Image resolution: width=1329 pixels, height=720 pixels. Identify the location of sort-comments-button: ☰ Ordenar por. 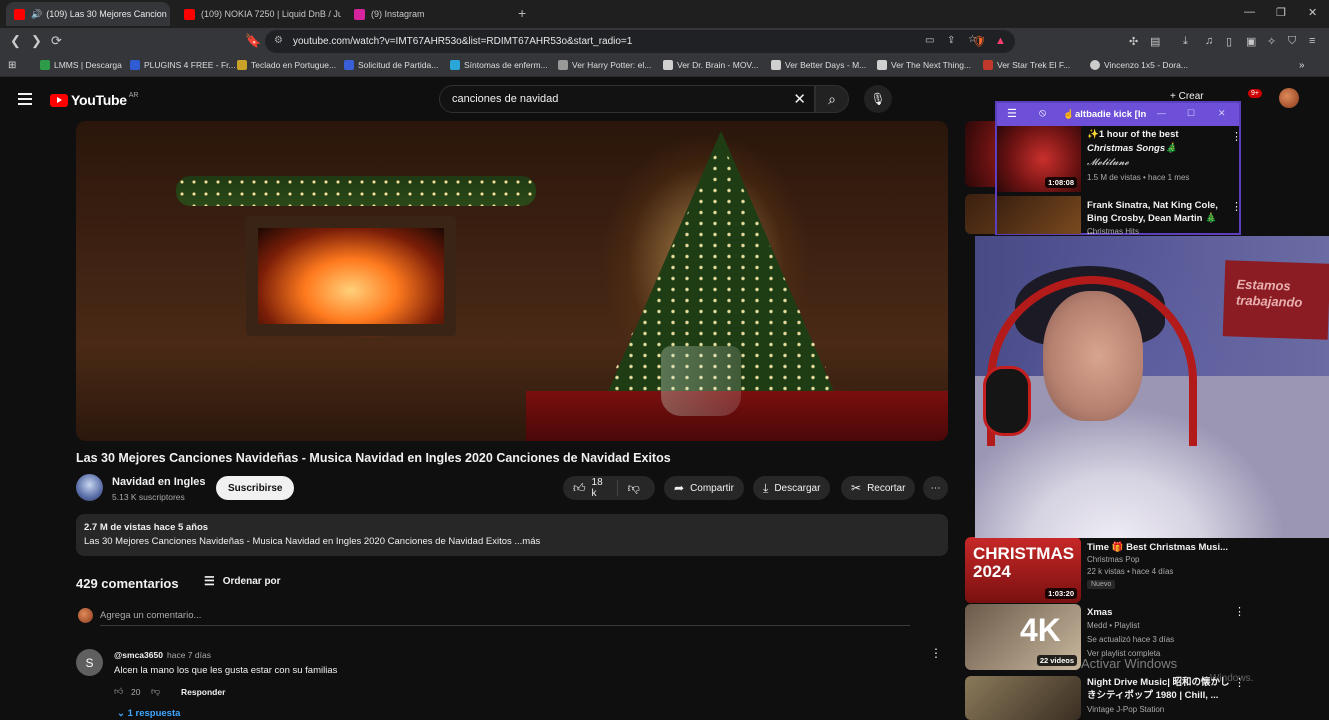
(242, 581).